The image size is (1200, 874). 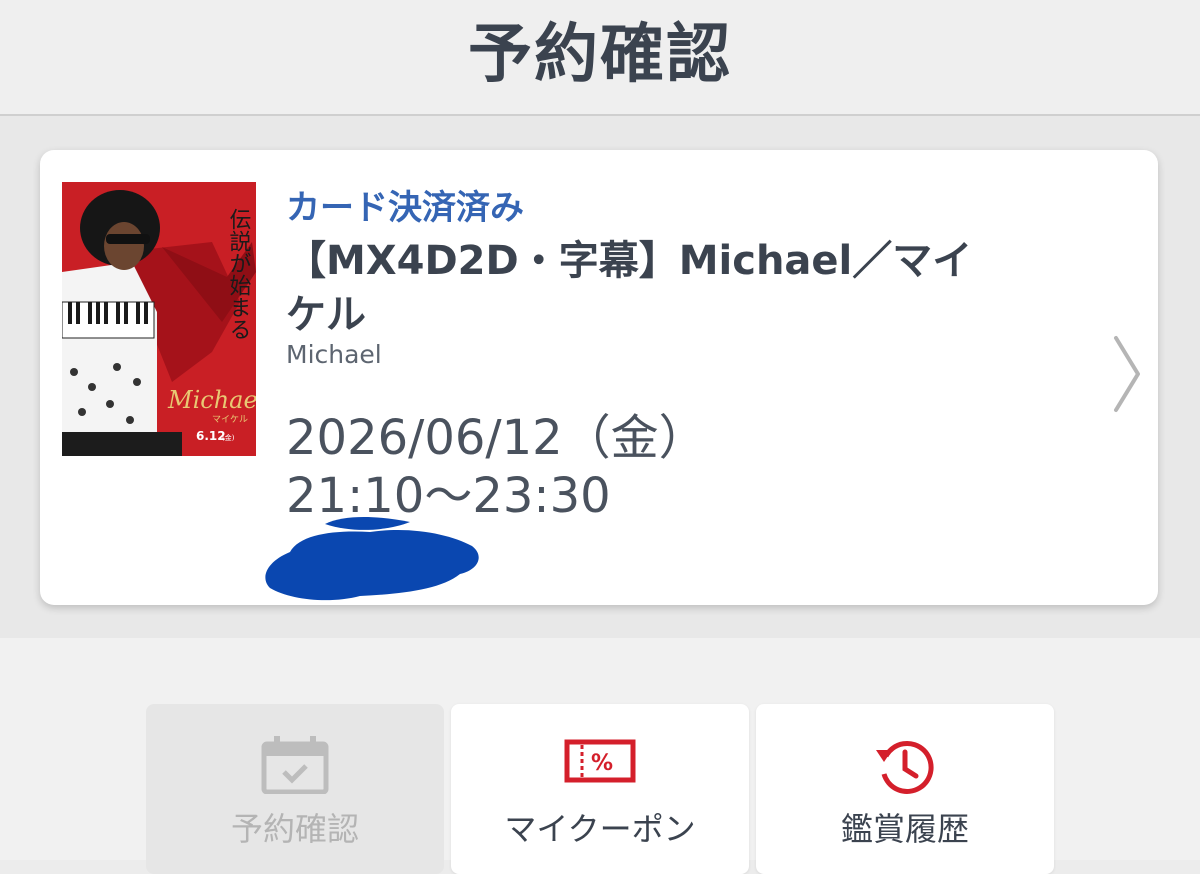 I want to click on tab-history-label: 鑑賞履歴, so click(x=904, y=829).